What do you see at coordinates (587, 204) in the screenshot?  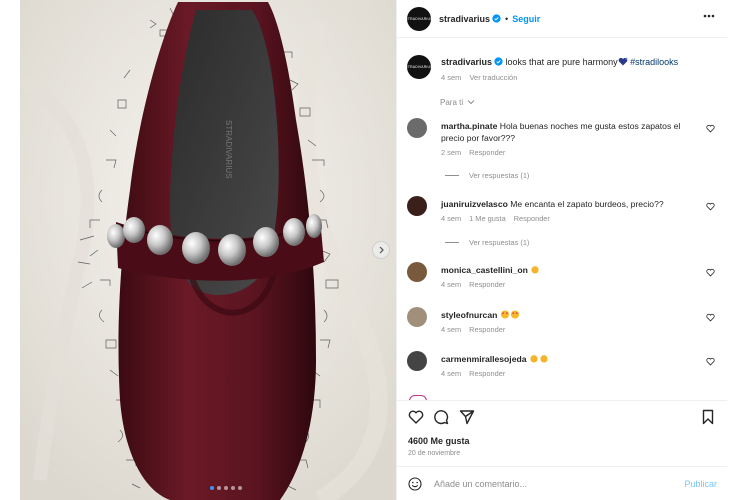 I see `comment-body: Me encanta el zapato burdeos, precio??` at bounding box center [587, 204].